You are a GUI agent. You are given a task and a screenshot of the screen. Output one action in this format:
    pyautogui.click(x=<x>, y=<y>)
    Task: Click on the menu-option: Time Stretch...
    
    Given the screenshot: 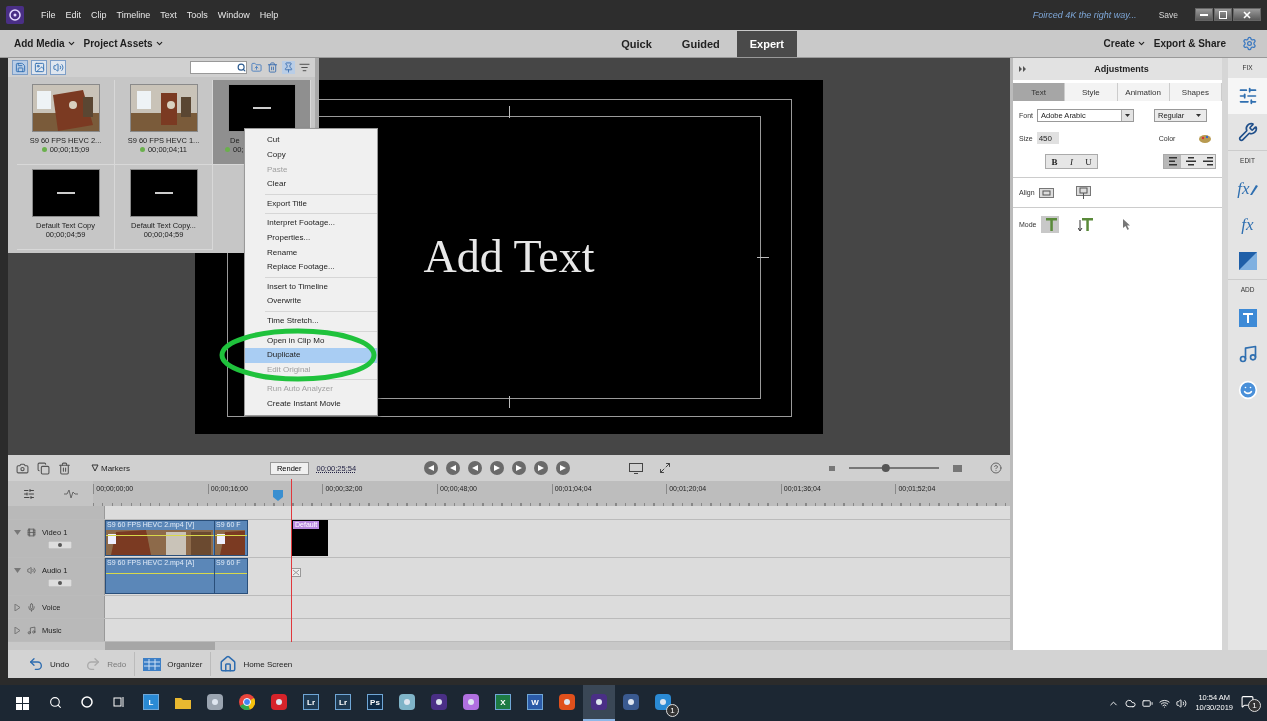 What is the action you would take?
    pyautogui.click(x=311, y=321)
    